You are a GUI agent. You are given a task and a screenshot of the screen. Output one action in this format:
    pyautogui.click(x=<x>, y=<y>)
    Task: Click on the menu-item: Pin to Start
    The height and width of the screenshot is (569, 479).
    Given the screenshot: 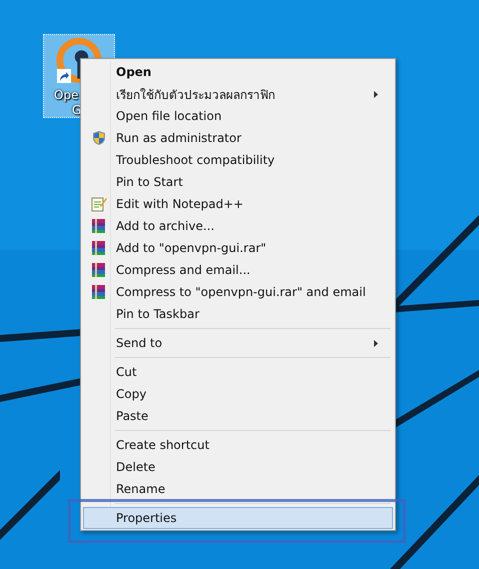 What is the action you would take?
    pyautogui.click(x=238, y=182)
    